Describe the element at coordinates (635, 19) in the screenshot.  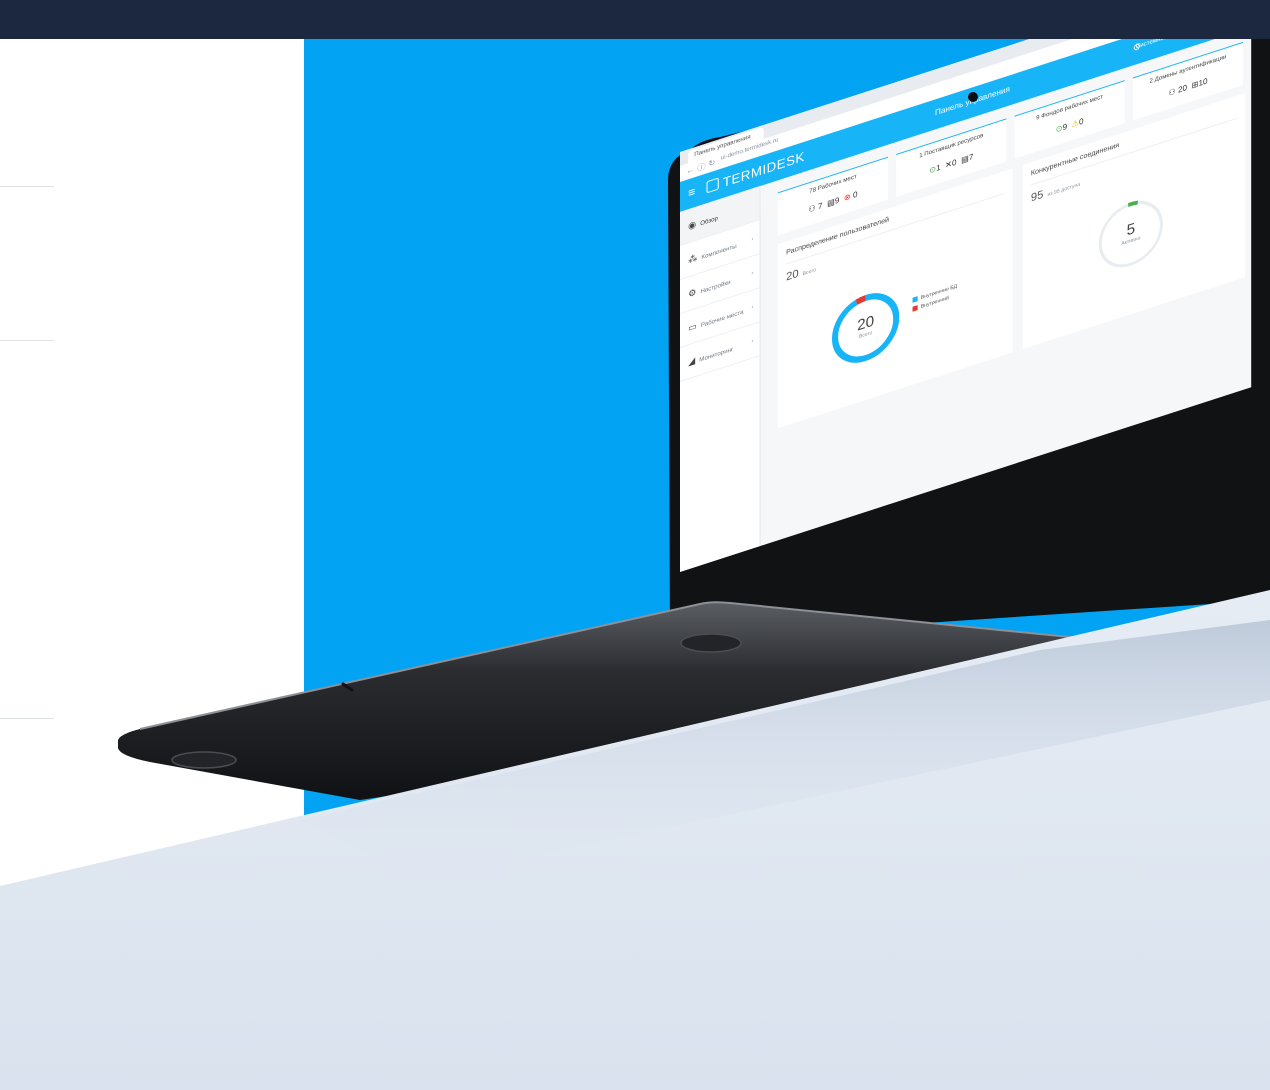
I see `top-navigation-bar` at that location.